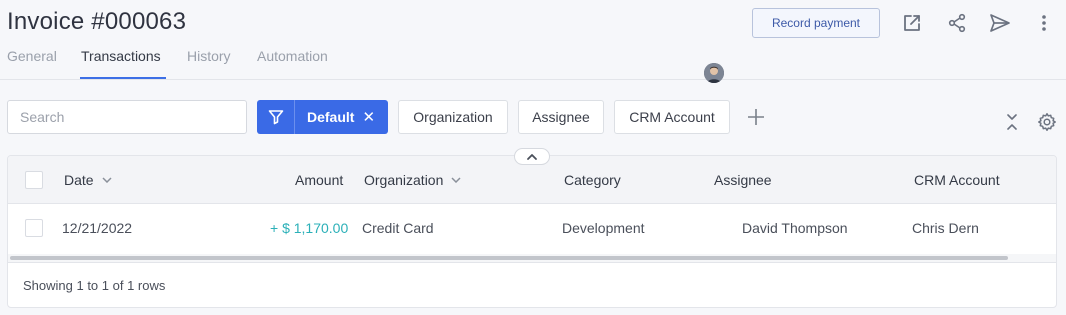  What do you see at coordinates (1047, 122) in the screenshot?
I see `gear-icon` at bounding box center [1047, 122].